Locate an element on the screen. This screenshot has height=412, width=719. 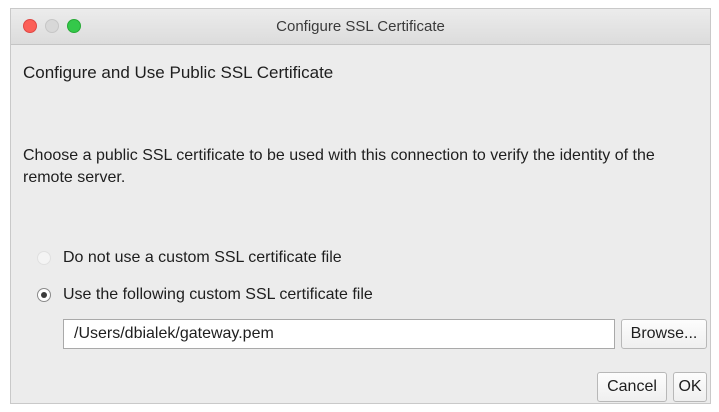
title-bar: Configure SSL Certificate is located at coordinates (360, 27).